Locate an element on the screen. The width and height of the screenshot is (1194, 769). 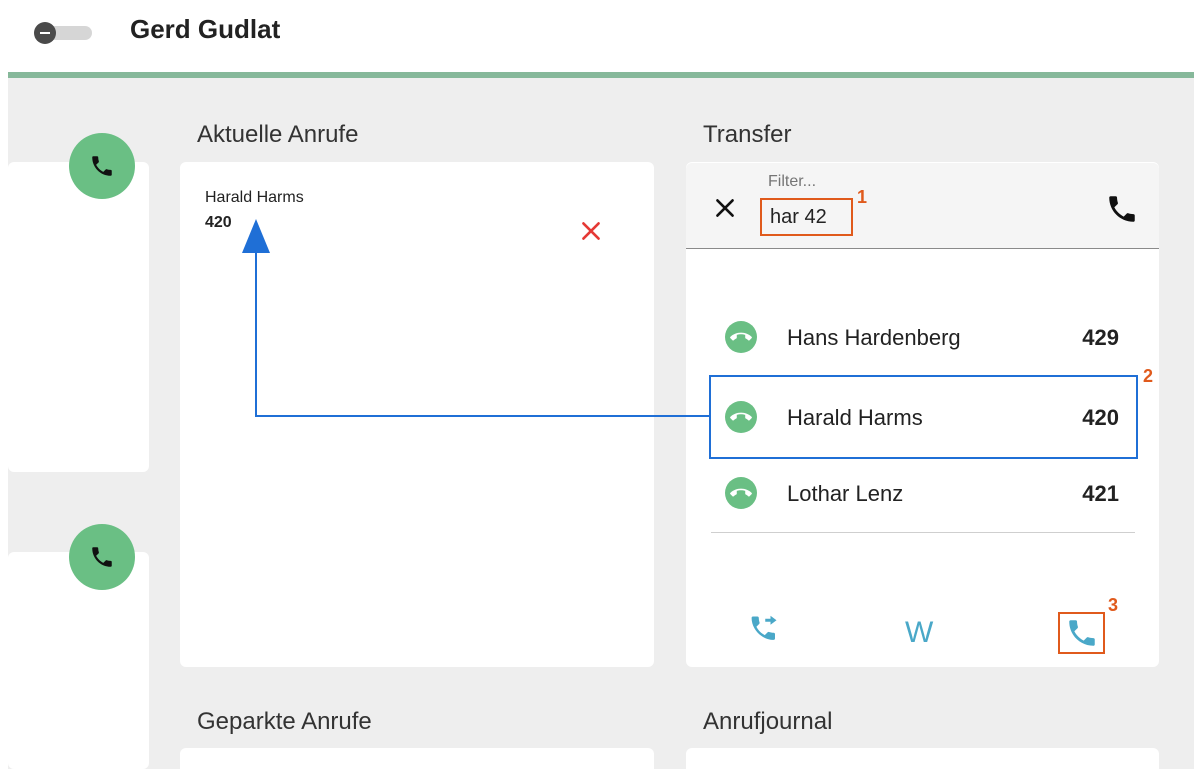
status-toggle is located at coordinates (63, 33).